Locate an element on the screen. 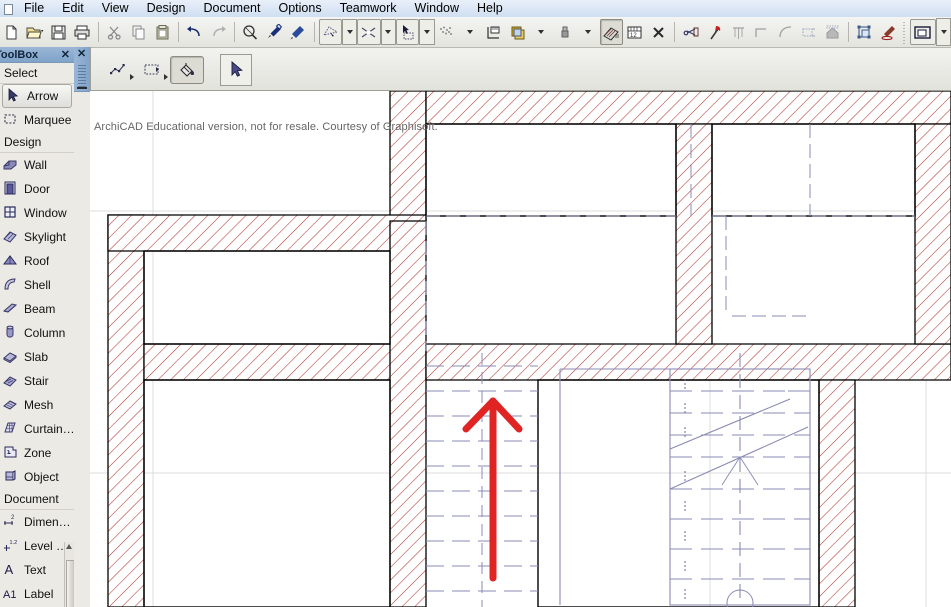  toolbox-item-label: Marquee is located at coordinates (48, 120).